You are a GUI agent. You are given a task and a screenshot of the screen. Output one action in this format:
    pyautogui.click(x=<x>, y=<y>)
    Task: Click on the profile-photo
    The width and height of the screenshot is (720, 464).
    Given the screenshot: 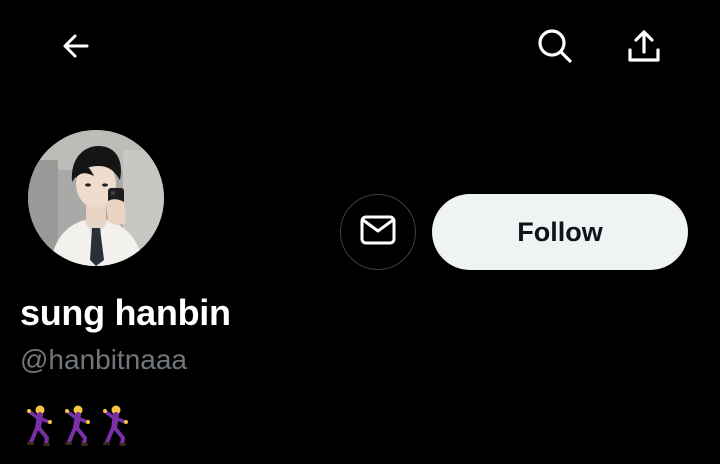 What is the action you would take?
    pyautogui.click(x=96, y=198)
    